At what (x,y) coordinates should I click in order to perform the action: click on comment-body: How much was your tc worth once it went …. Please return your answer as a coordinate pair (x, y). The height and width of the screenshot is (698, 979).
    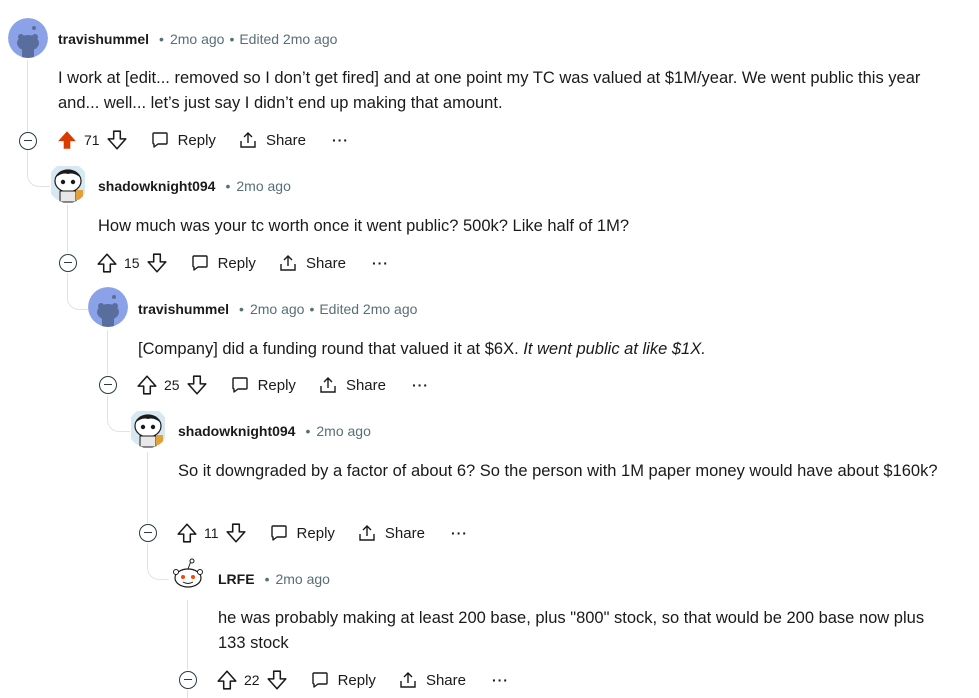
    Looking at the image, I should click on (364, 226).